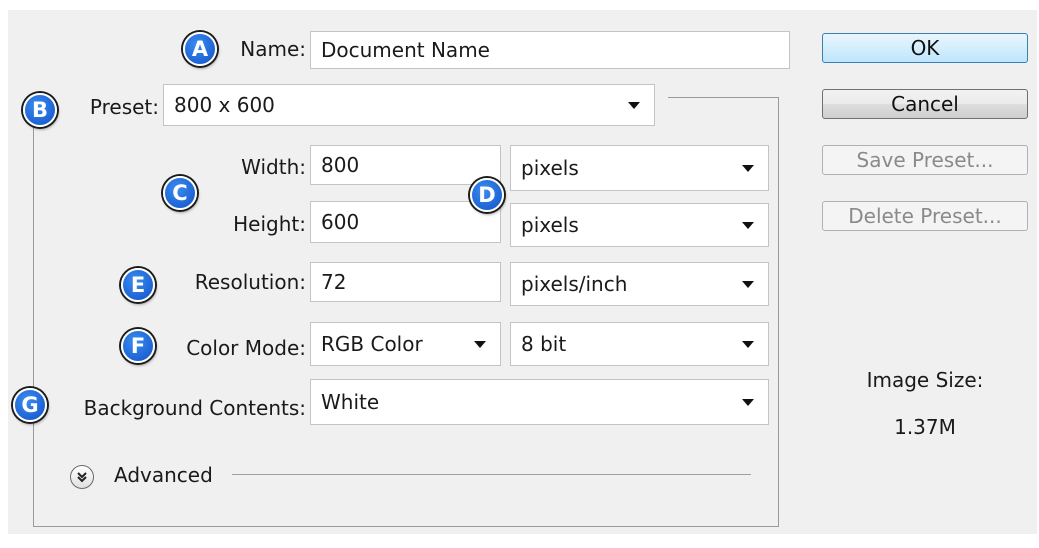 The image size is (1039, 548). I want to click on badge-c: C, so click(180, 193).